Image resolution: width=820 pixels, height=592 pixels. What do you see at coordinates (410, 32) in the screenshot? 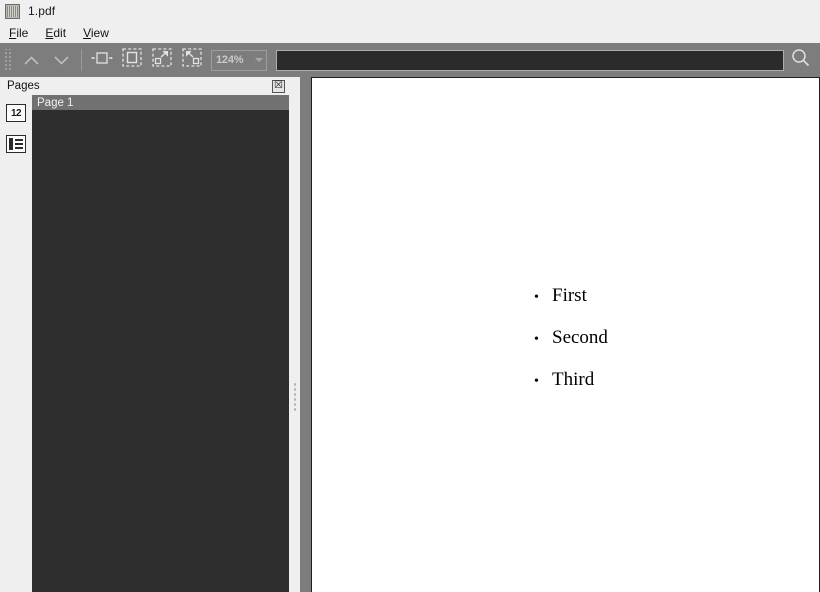
I see `menu-bar: File Edit View` at bounding box center [410, 32].